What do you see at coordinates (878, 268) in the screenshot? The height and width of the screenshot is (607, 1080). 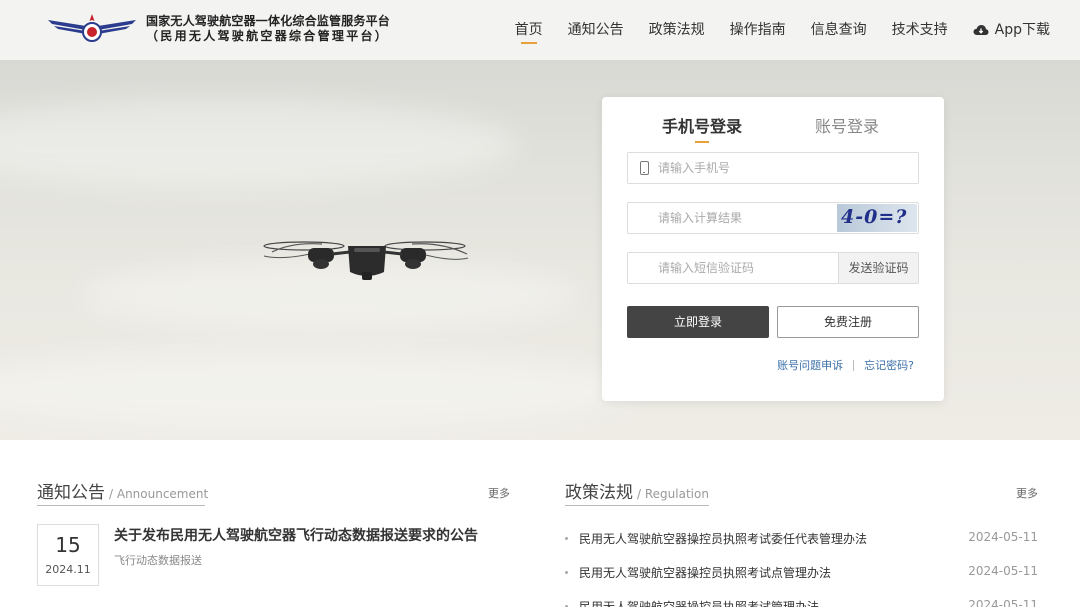 I see `send-sms-button: 发送验证码` at bounding box center [878, 268].